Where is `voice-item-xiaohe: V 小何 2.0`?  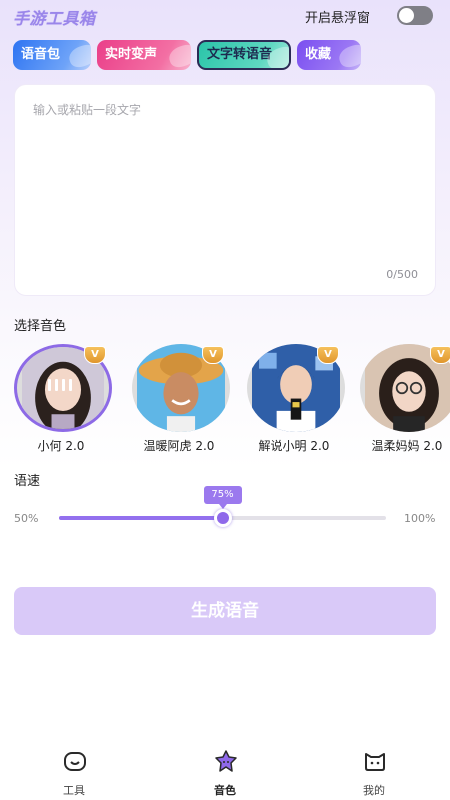 voice-item-xiaohe: V 小何 2.0 is located at coordinates (61, 400).